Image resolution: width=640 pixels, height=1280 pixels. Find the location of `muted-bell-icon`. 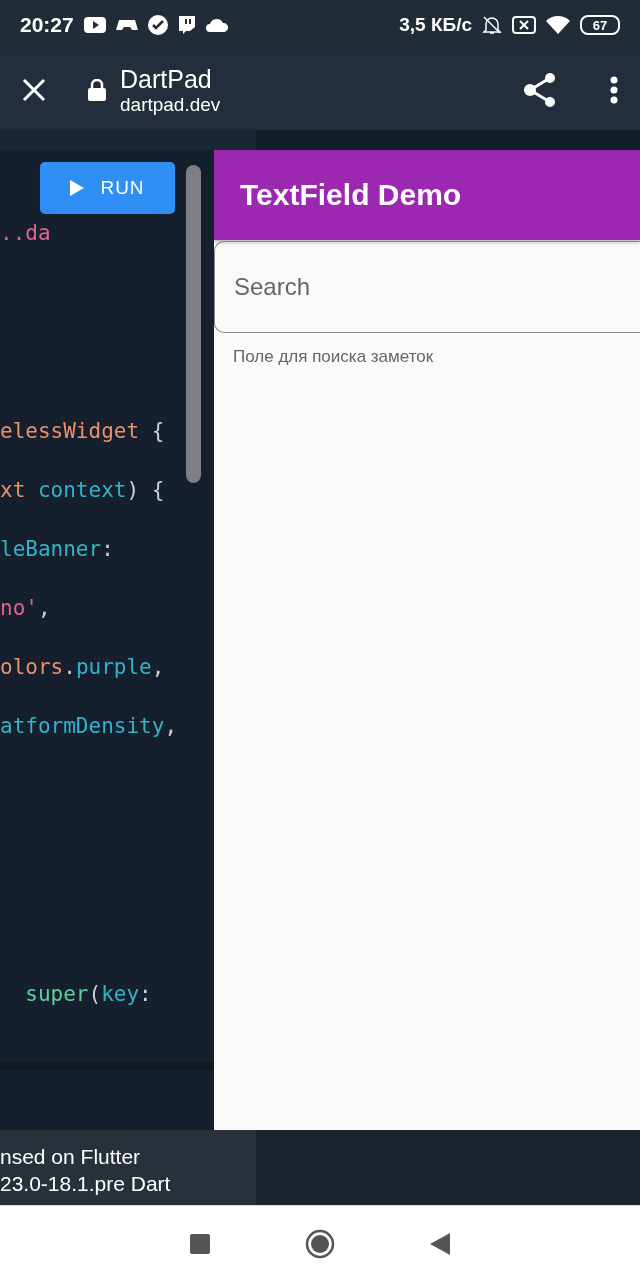

muted-bell-icon is located at coordinates (492, 25).